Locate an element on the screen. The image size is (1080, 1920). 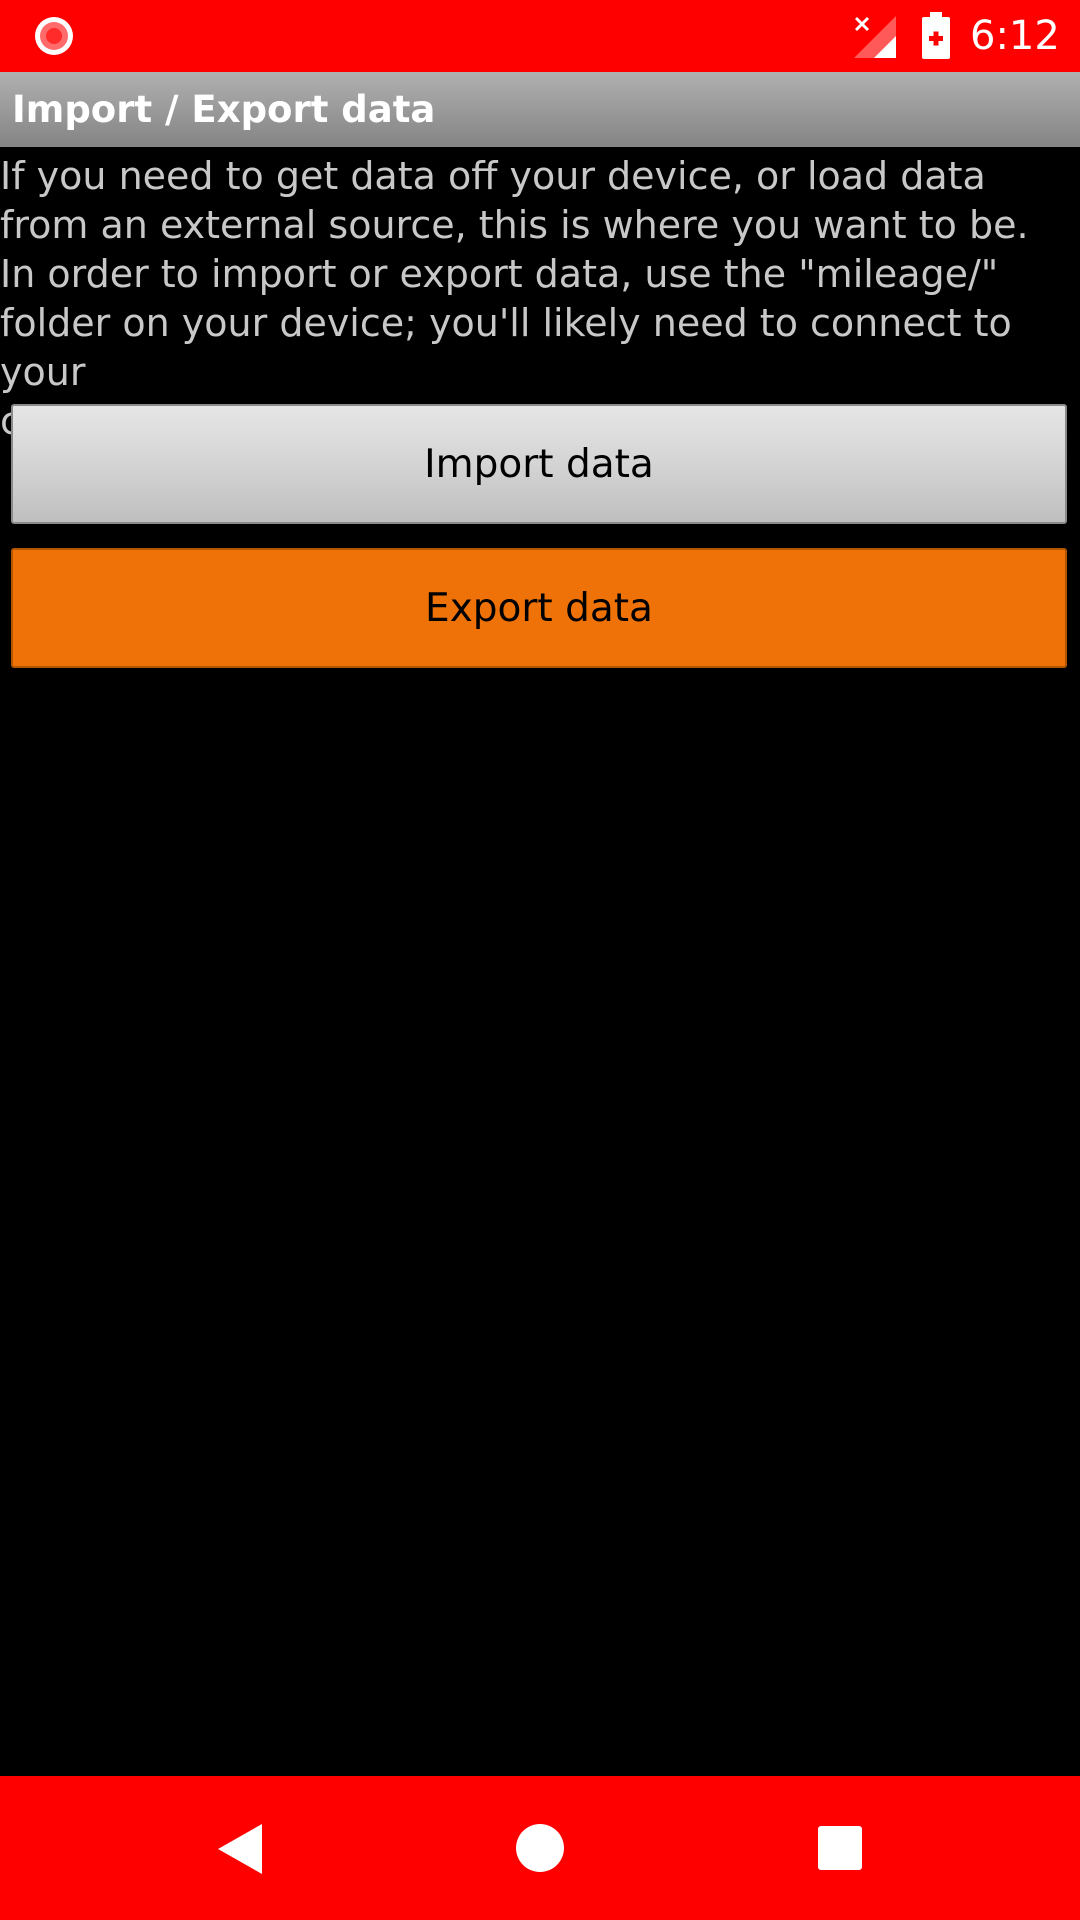
navigation-bar is located at coordinates (540, 1848).